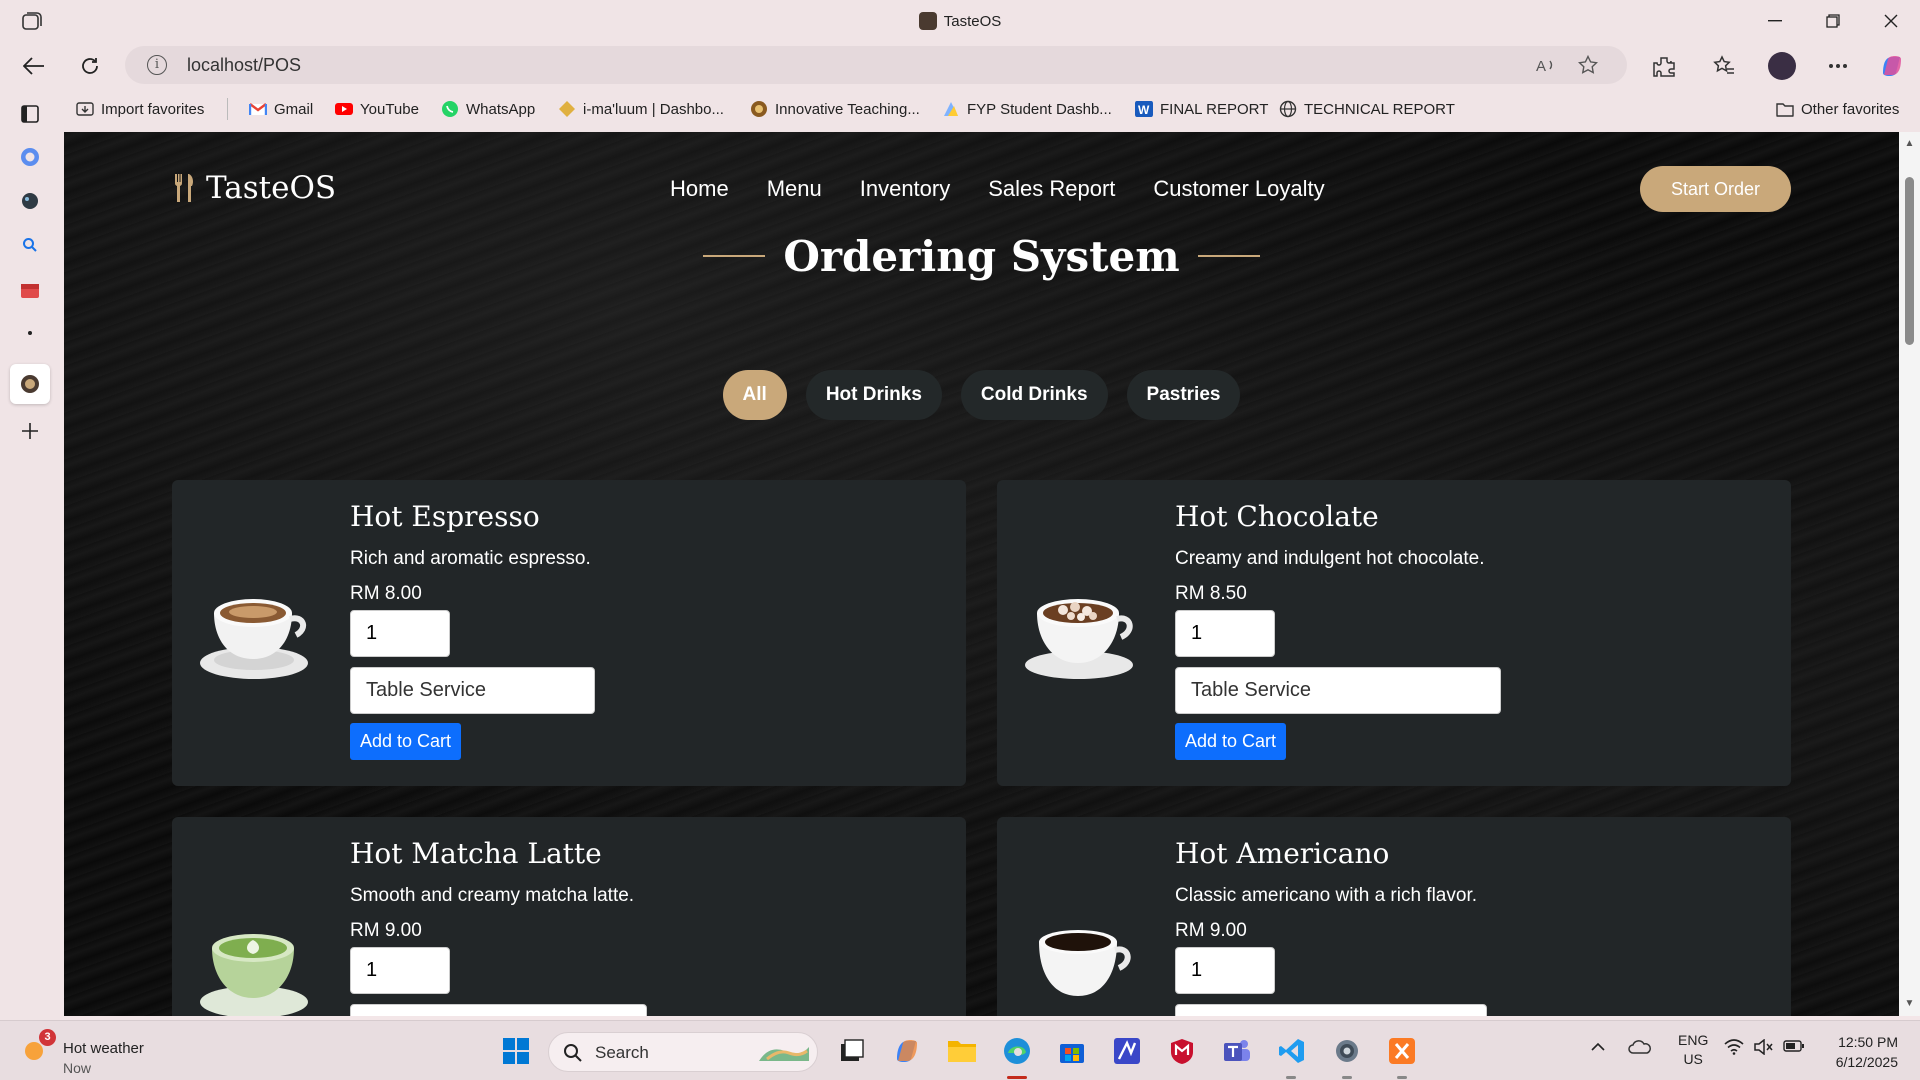 The image size is (1920, 1080). What do you see at coordinates (1734, 1048) in the screenshot?
I see `wifi-icon` at bounding box center [1734, 1048].